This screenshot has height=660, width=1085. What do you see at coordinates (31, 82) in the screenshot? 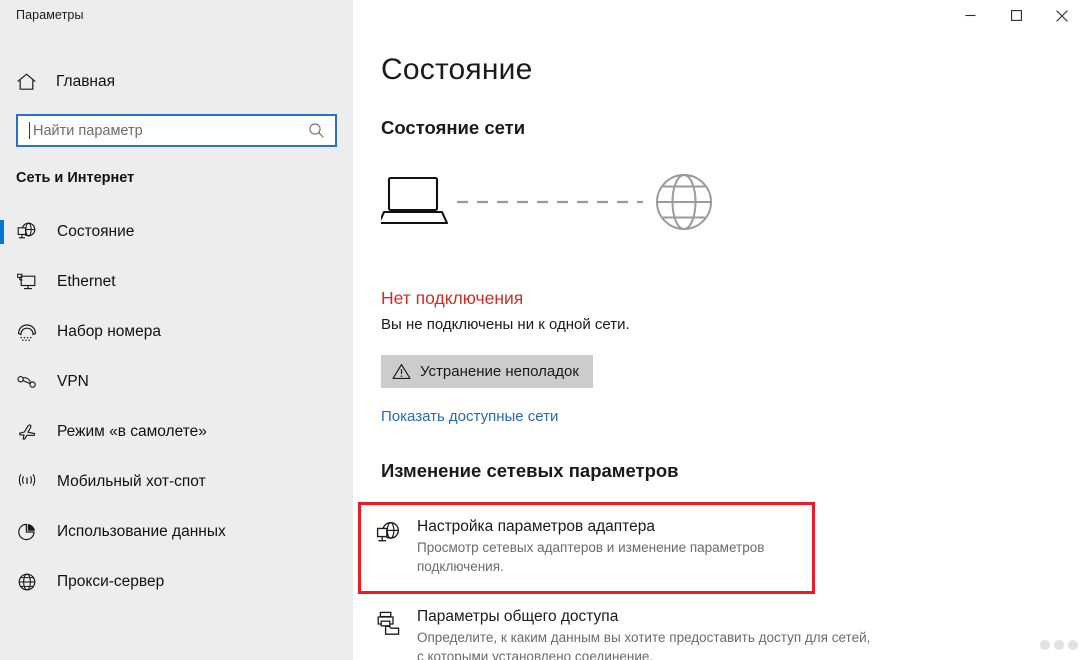
I see `home-icon` at bounding box center [31, 82].